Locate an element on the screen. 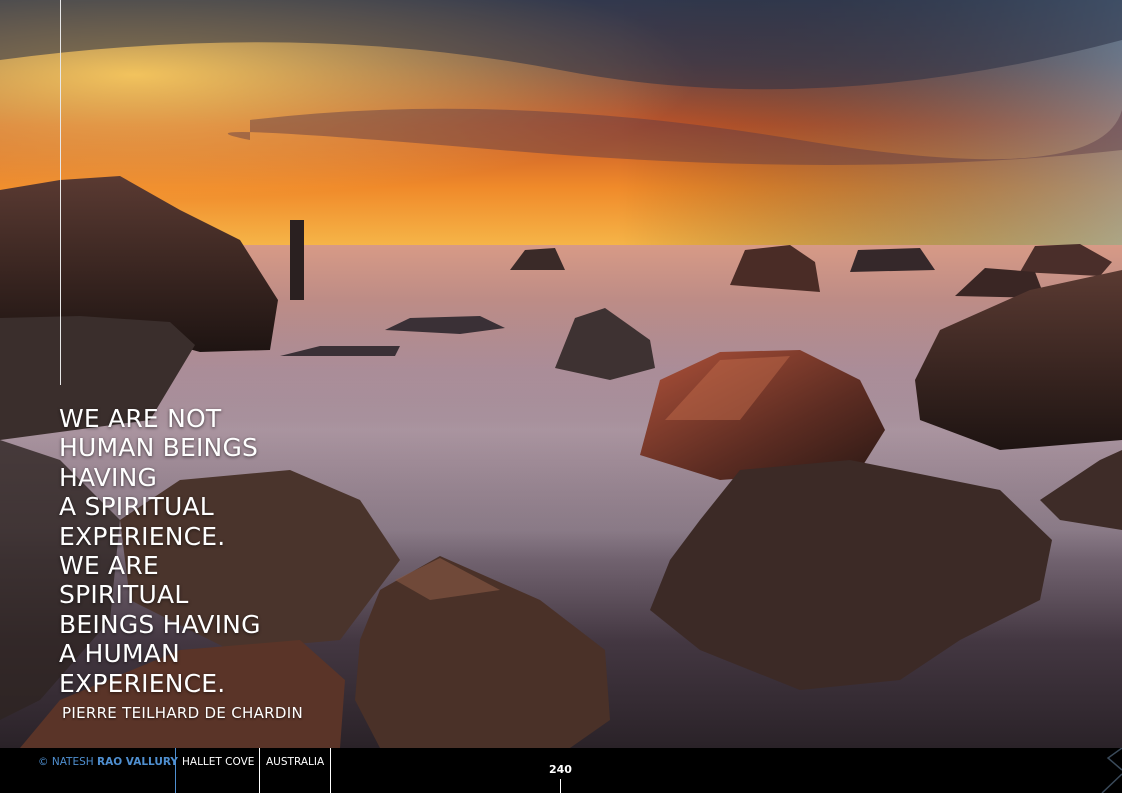  quote-line: HAVING is located at coordinates (108, 477).